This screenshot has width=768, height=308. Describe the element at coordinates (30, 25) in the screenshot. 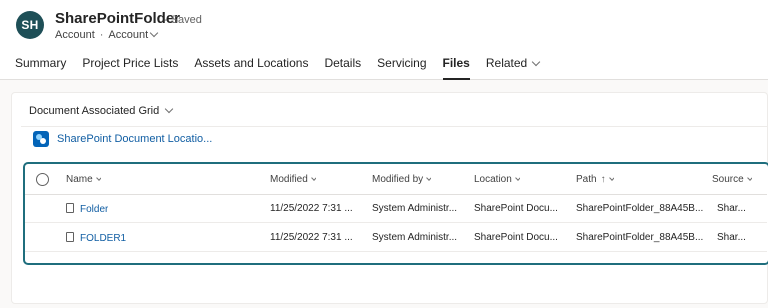

I see `avatar: SH` at that location.